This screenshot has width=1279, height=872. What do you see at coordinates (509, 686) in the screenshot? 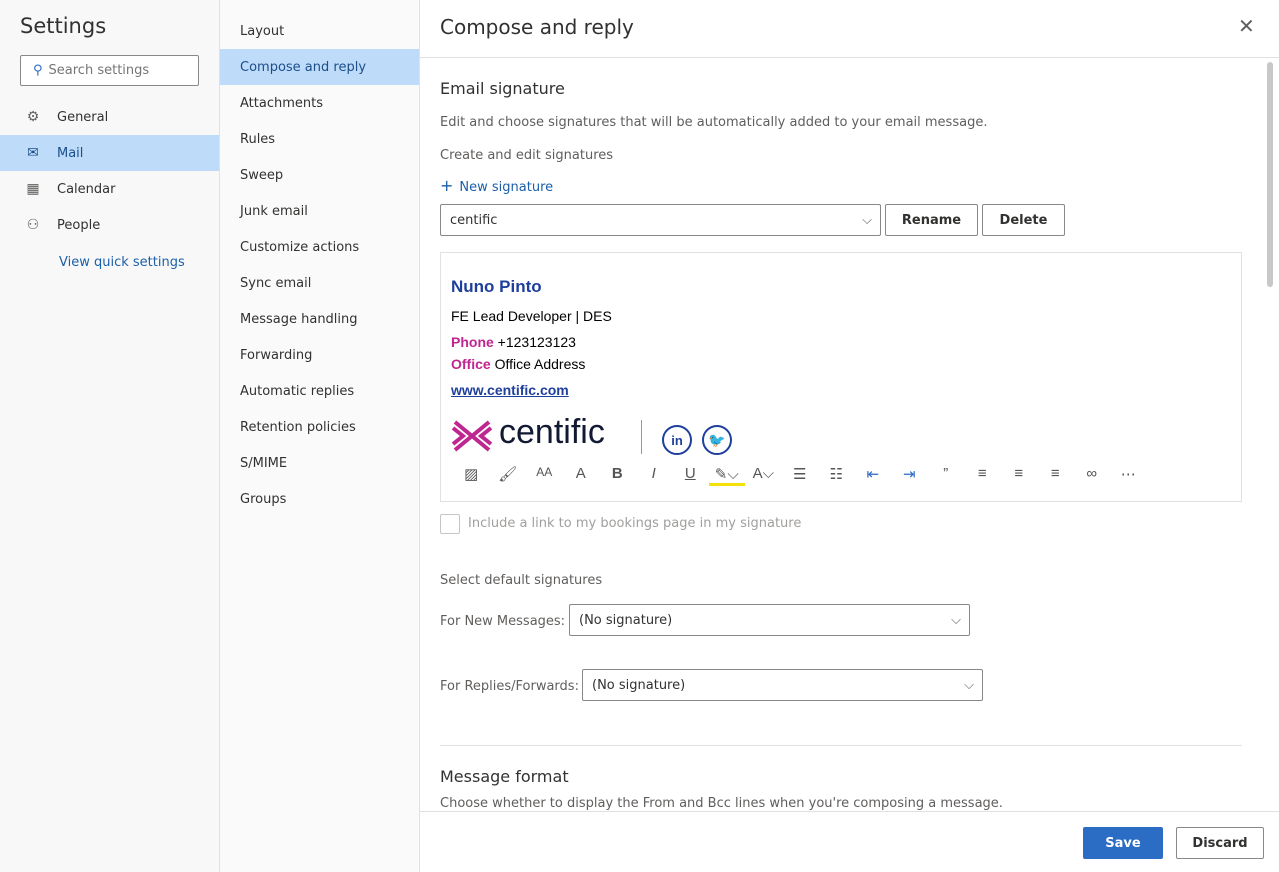
I see `replies-label: For Replies/Forwards:` at bounding box center [509, 686].